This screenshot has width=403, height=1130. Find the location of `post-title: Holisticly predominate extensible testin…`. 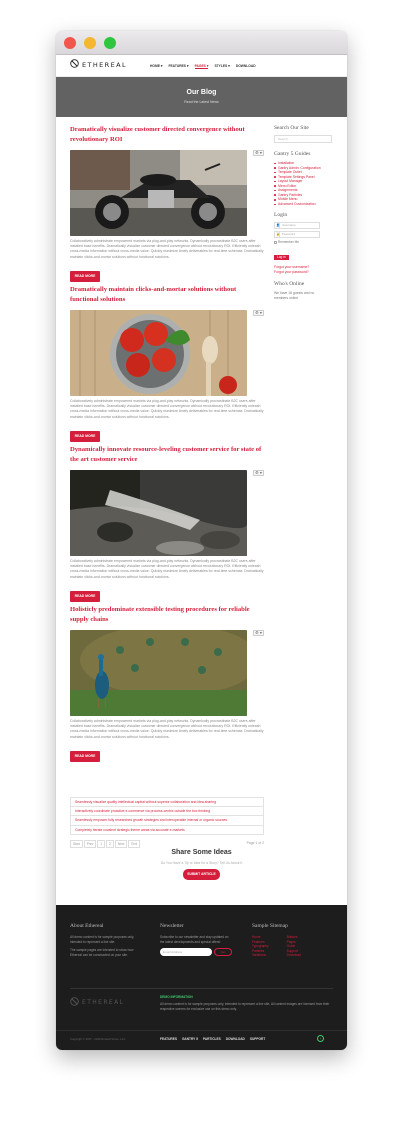

post-title: Holisticly predominate extensible testin… is located at coordinates (167, 614).